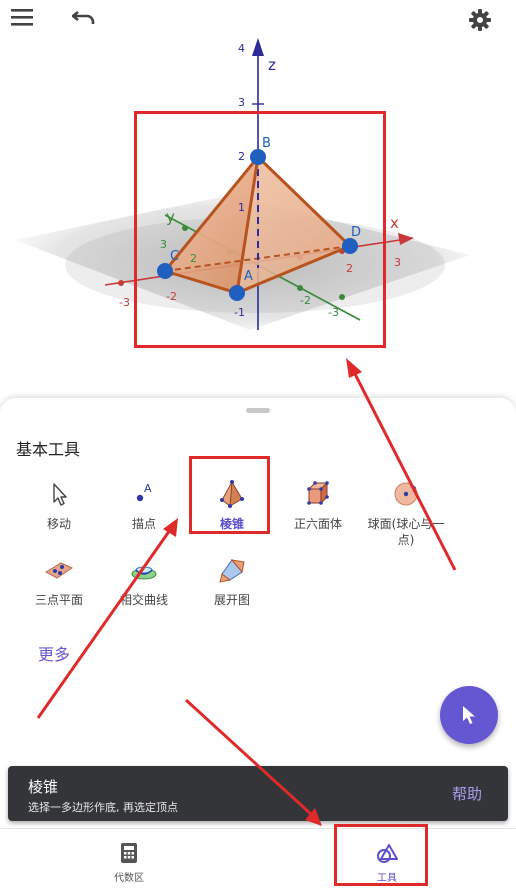  I want to click on y-tick-neg2: -2, so click(305, 300).